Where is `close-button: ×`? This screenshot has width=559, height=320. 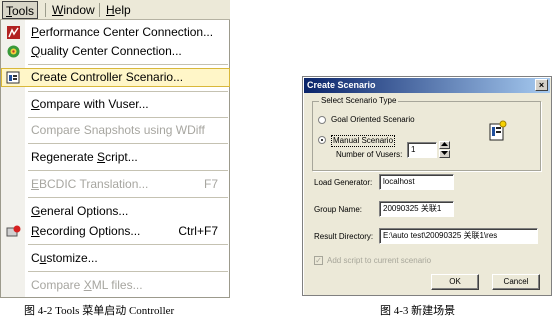 close-button: × is located at coordinates (541, 85).